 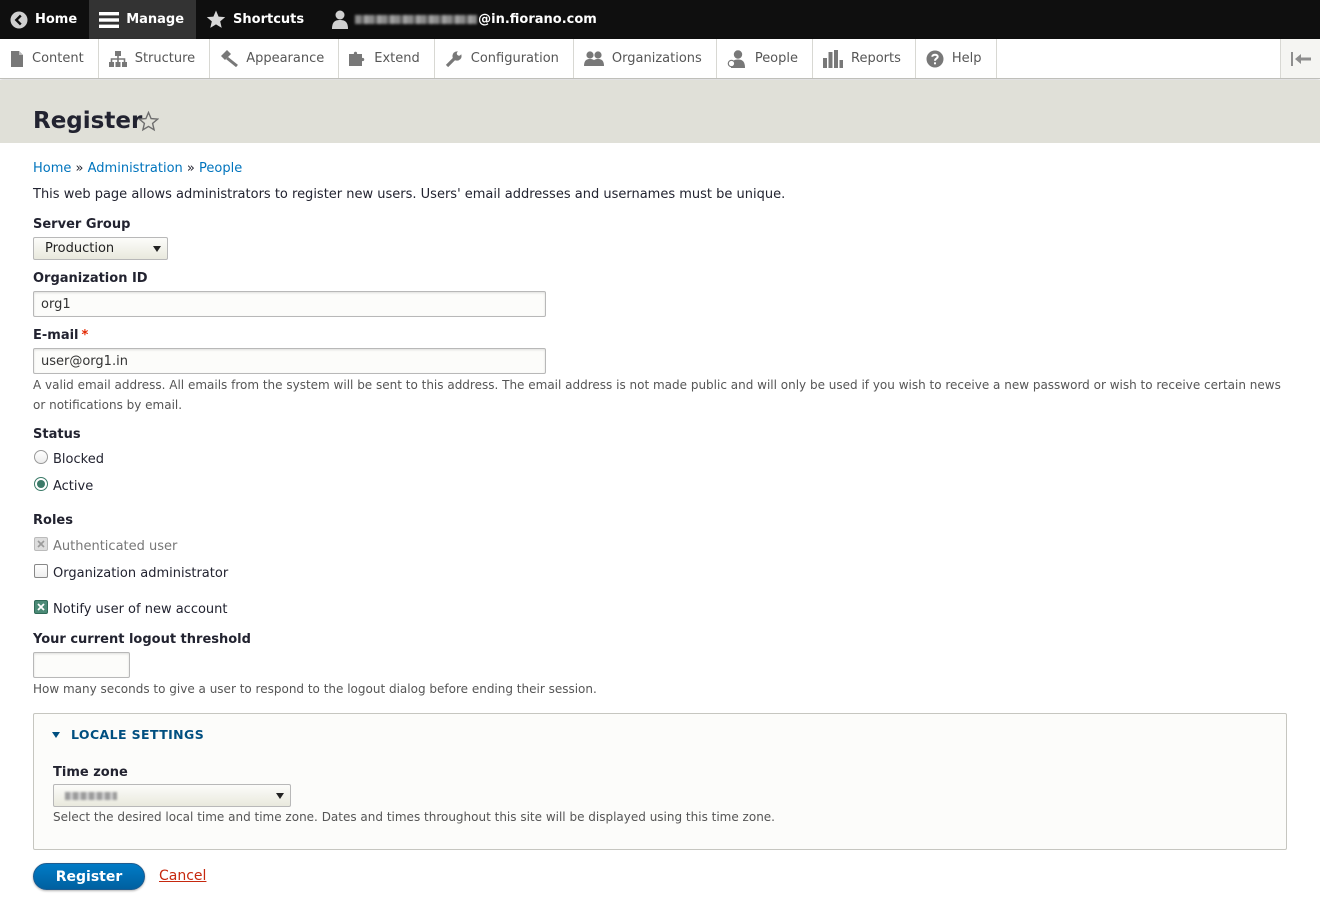 I want to click on breadcrumb: Home » Administration » People, so click(x=137, y=168).